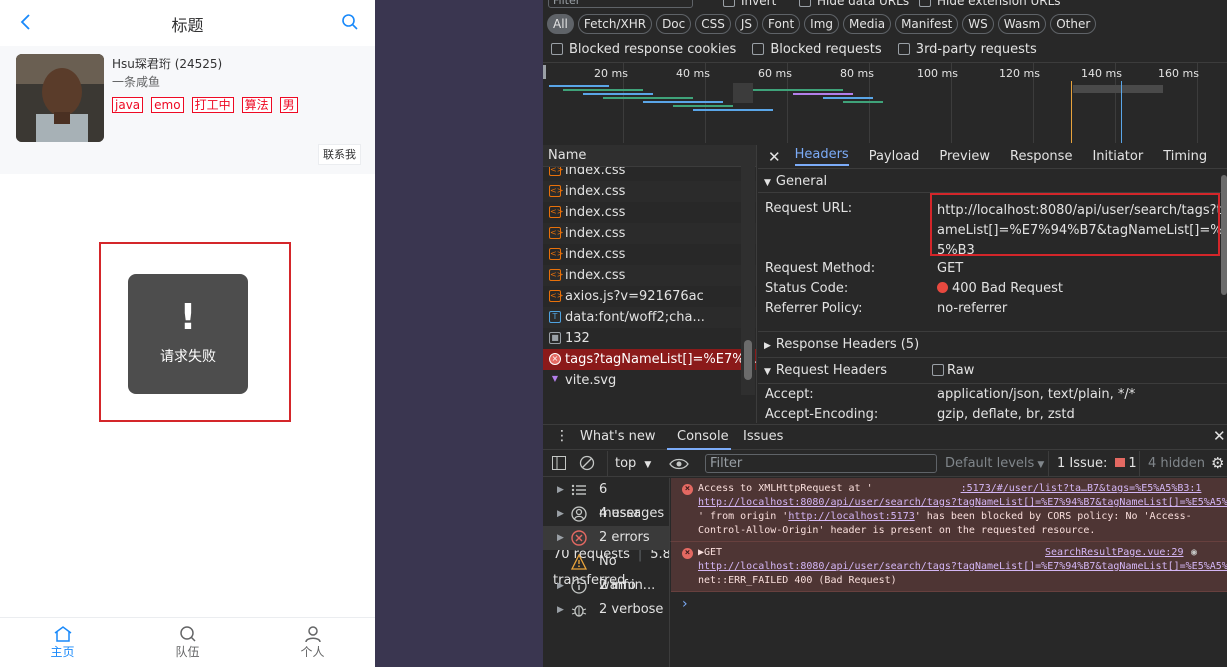 The width and height of the screenshot is (1227, 667). What do you see at coordinates (607, 464) in the screenshot?
I see `divider` at bounding box center [607, 464].